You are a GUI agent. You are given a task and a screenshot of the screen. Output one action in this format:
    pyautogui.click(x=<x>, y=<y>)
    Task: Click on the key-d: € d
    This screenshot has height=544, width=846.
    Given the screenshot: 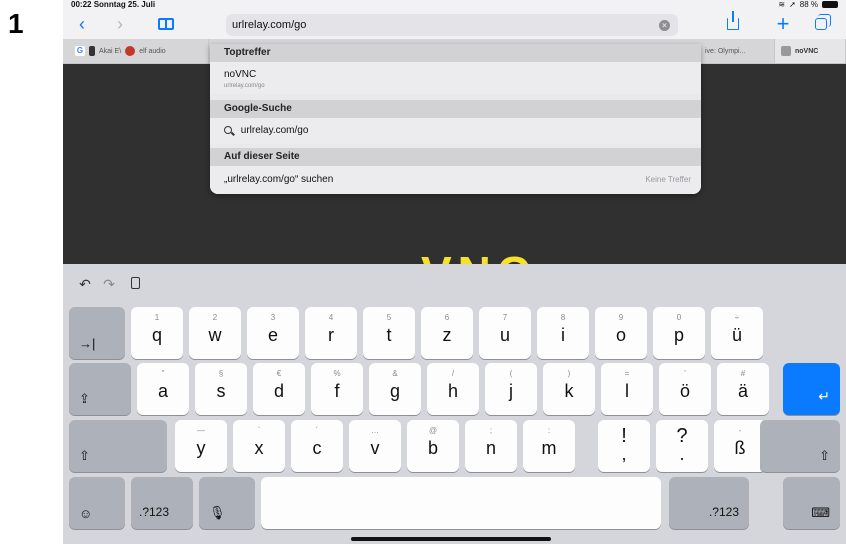 What is the action you would take?
    pyautogui.click(x=279, y=389)
    